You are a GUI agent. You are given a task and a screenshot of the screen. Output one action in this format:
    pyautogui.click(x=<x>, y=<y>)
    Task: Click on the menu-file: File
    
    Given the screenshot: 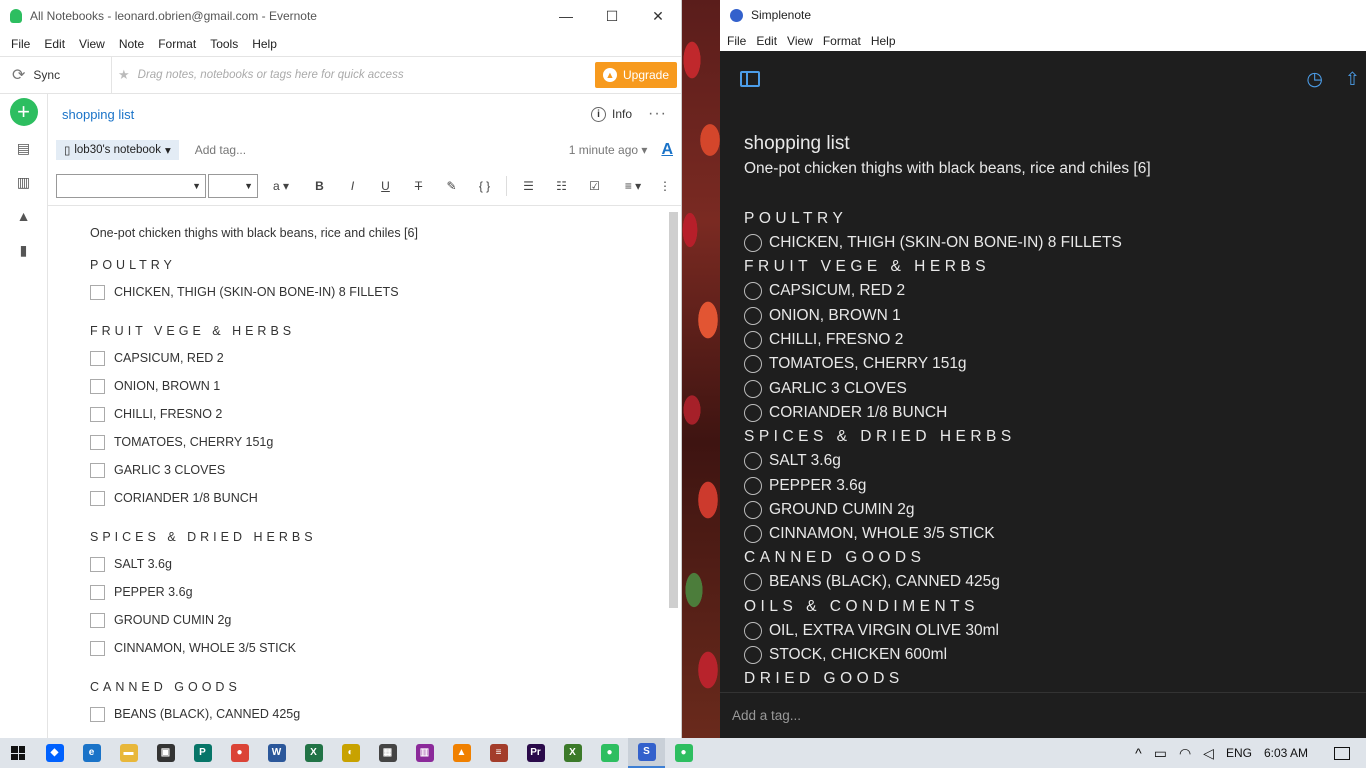 What is the action you would take?
    pyautogui.click(x=20, y=44)
    